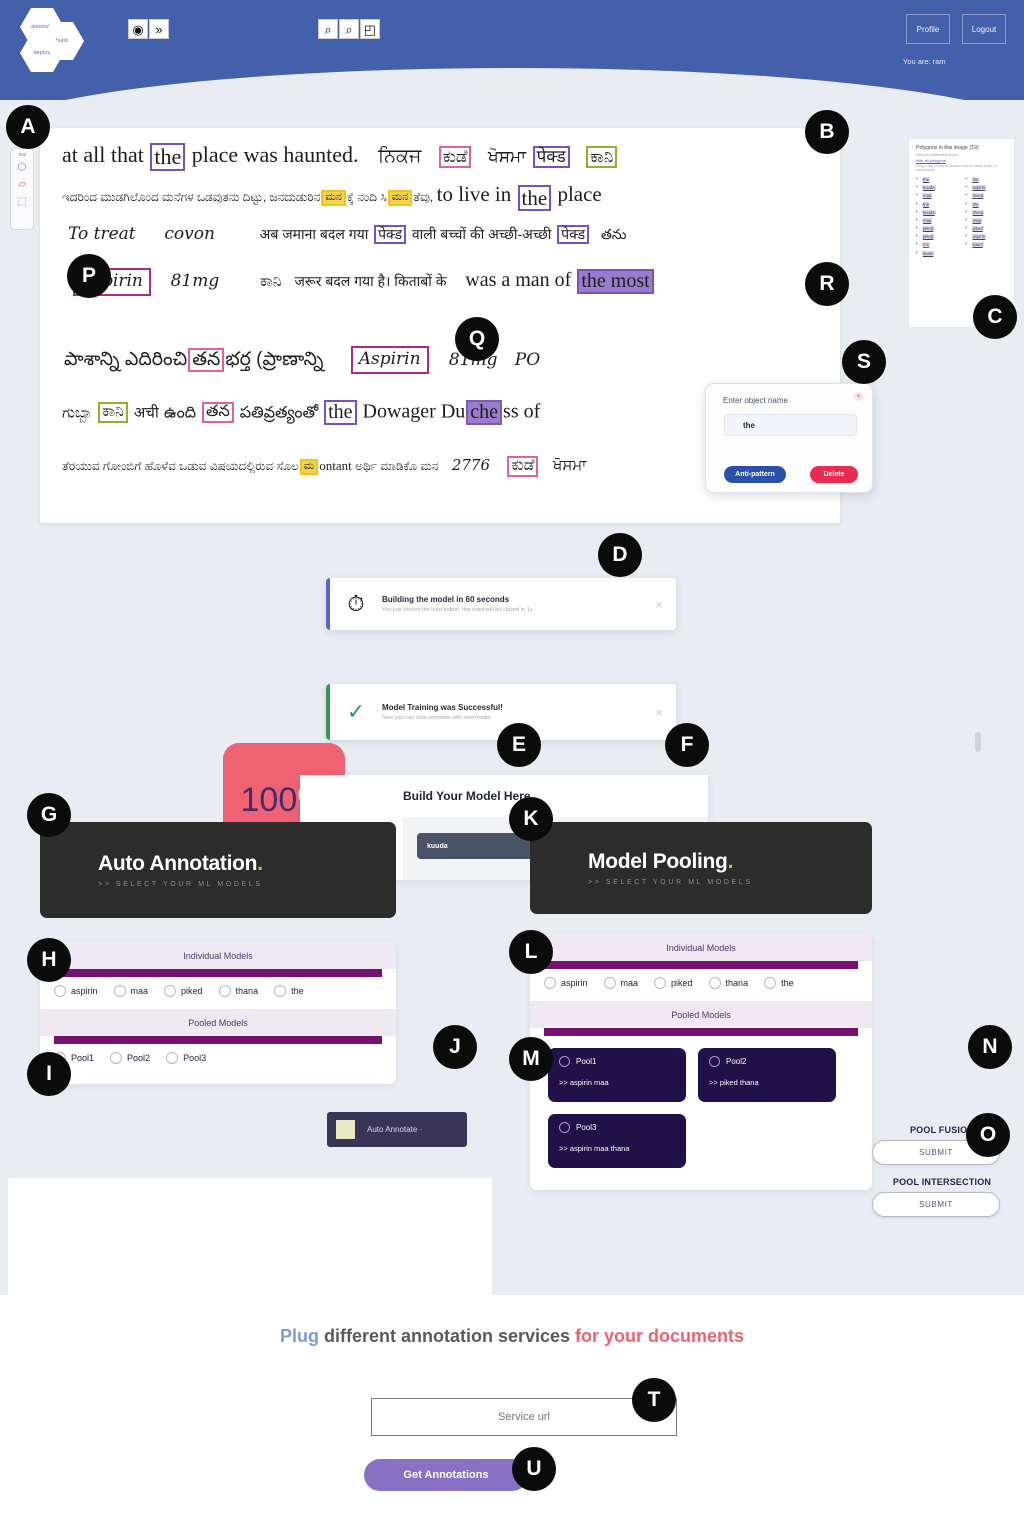 The height and width of the screenshot is (1519, 1024). What do you see at coordinates (961, 160) in the screenshot?
I see `hide-all-polygons-link: hide all polygons` at bounding box center [961, 160].